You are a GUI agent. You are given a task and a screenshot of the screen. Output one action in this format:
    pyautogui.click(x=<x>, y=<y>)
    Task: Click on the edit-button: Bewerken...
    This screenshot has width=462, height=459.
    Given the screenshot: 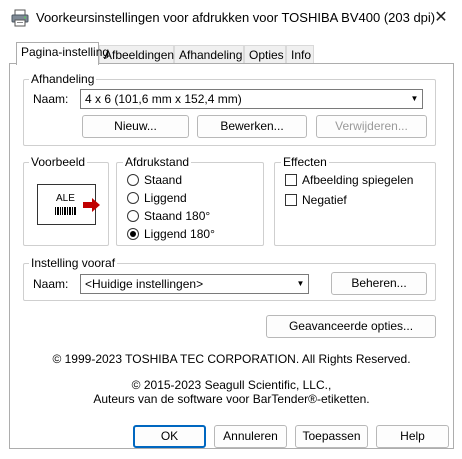 What is the action you would take?
    pyautogui.click(x=252, y=126)
    